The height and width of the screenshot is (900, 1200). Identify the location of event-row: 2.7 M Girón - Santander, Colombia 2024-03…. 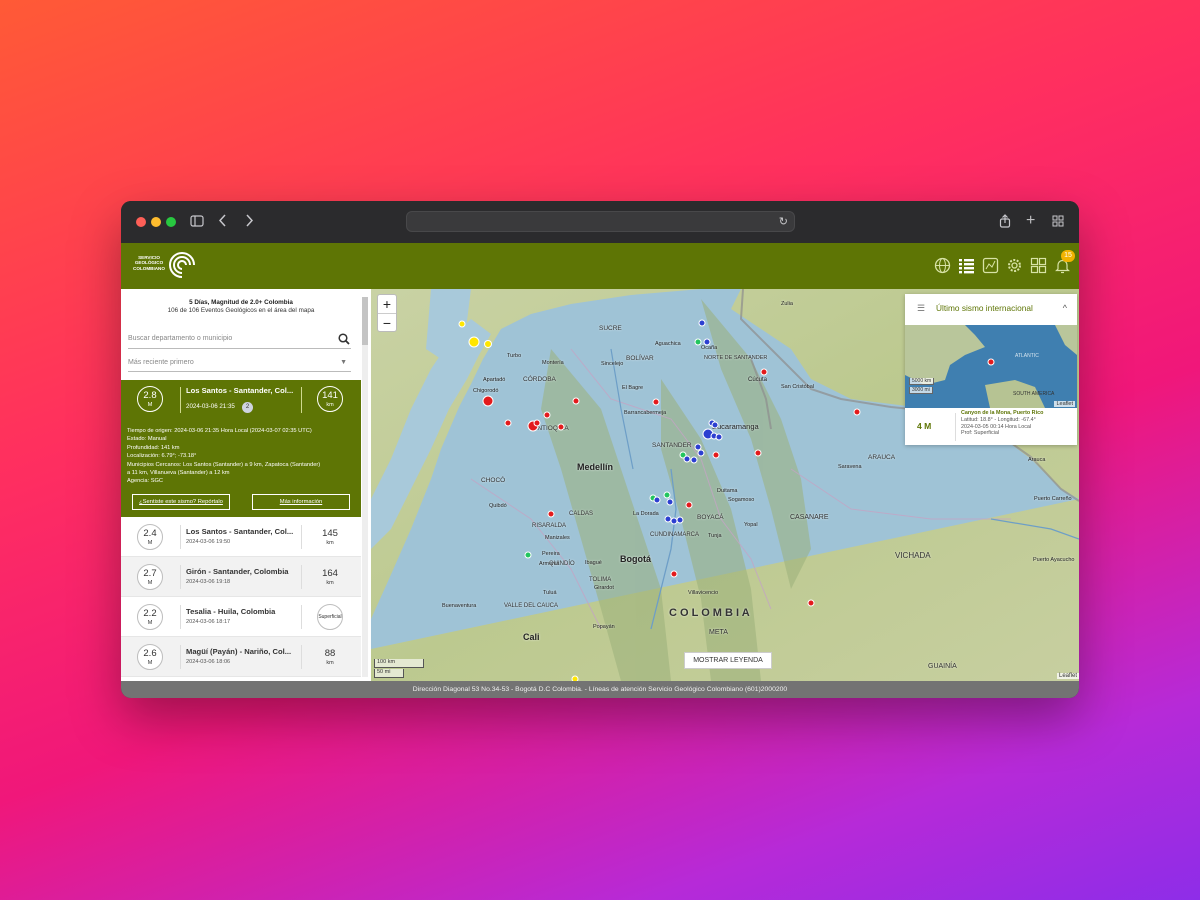
(241, 577).